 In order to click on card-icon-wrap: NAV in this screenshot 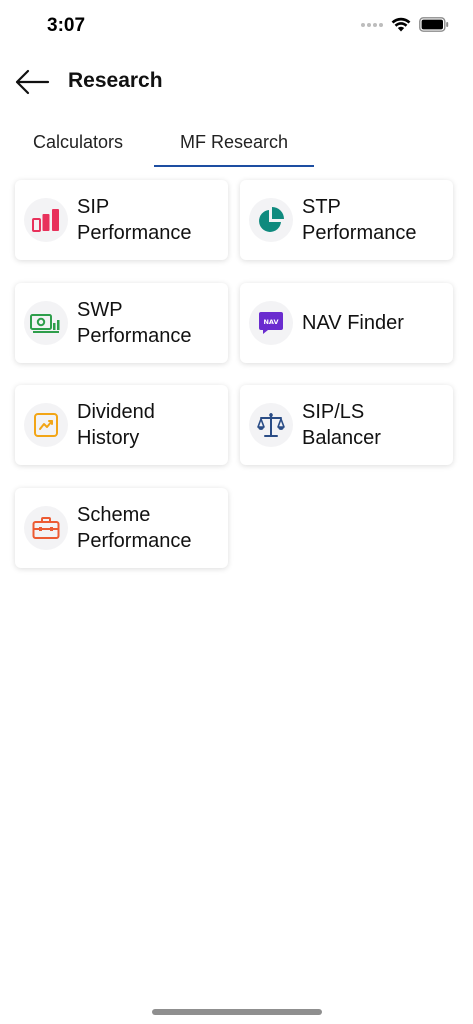, I will do `click(271, 323)`.